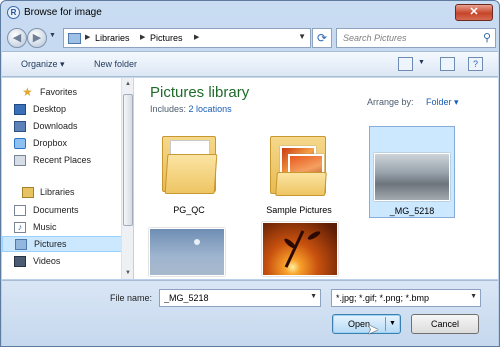 Image resolution: width=500 pixels, height=347 pixels. I want to click on file-label: PG_QC, so click(189, 210).